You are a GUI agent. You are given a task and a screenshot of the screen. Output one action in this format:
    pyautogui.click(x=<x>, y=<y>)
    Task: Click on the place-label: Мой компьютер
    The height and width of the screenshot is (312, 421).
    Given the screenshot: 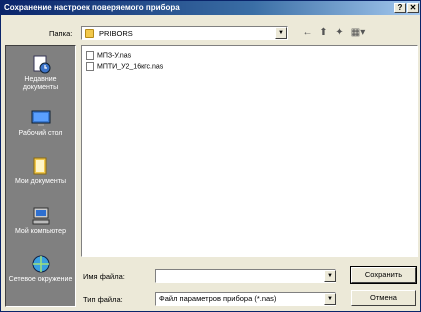 What is the action you would take?
    pyautogui.click(x=40, y=231)
    